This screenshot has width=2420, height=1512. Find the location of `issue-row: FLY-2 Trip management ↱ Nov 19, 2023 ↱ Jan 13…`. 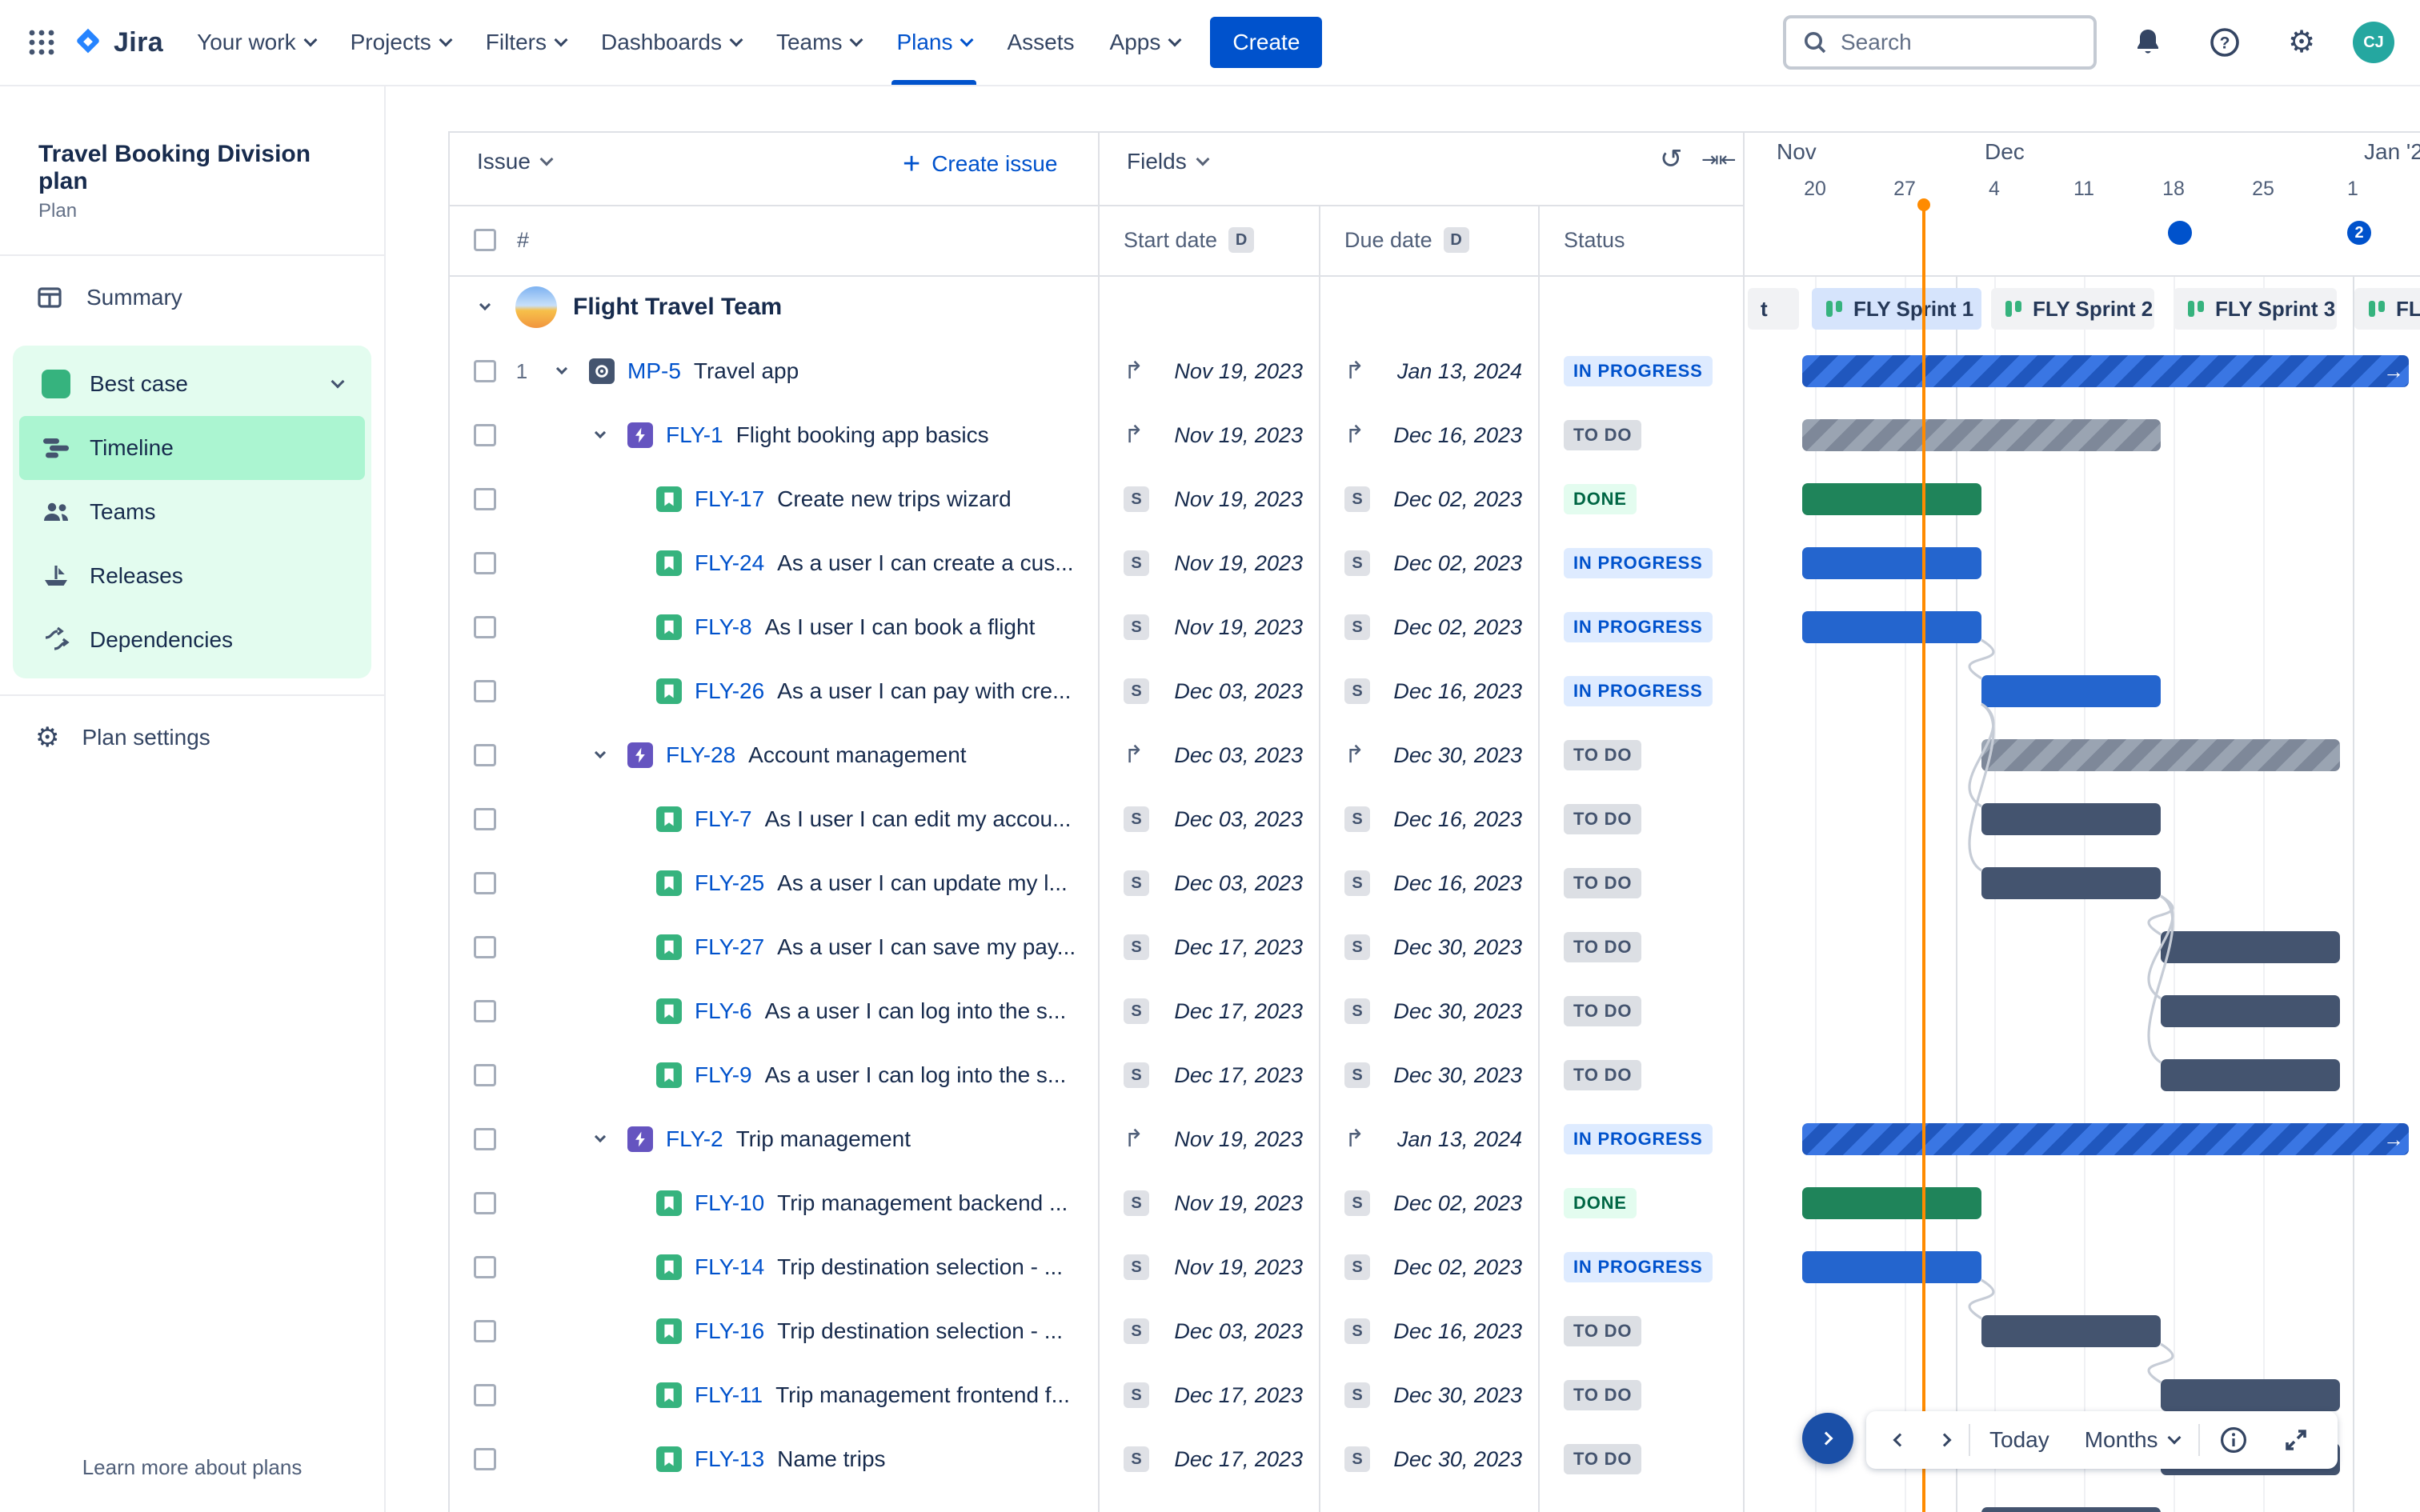

issue-row: FLY-2 Trip management ↱ Nov 19, 2023 ↱ Jan 13… is located at coordinates (1095, 1139).